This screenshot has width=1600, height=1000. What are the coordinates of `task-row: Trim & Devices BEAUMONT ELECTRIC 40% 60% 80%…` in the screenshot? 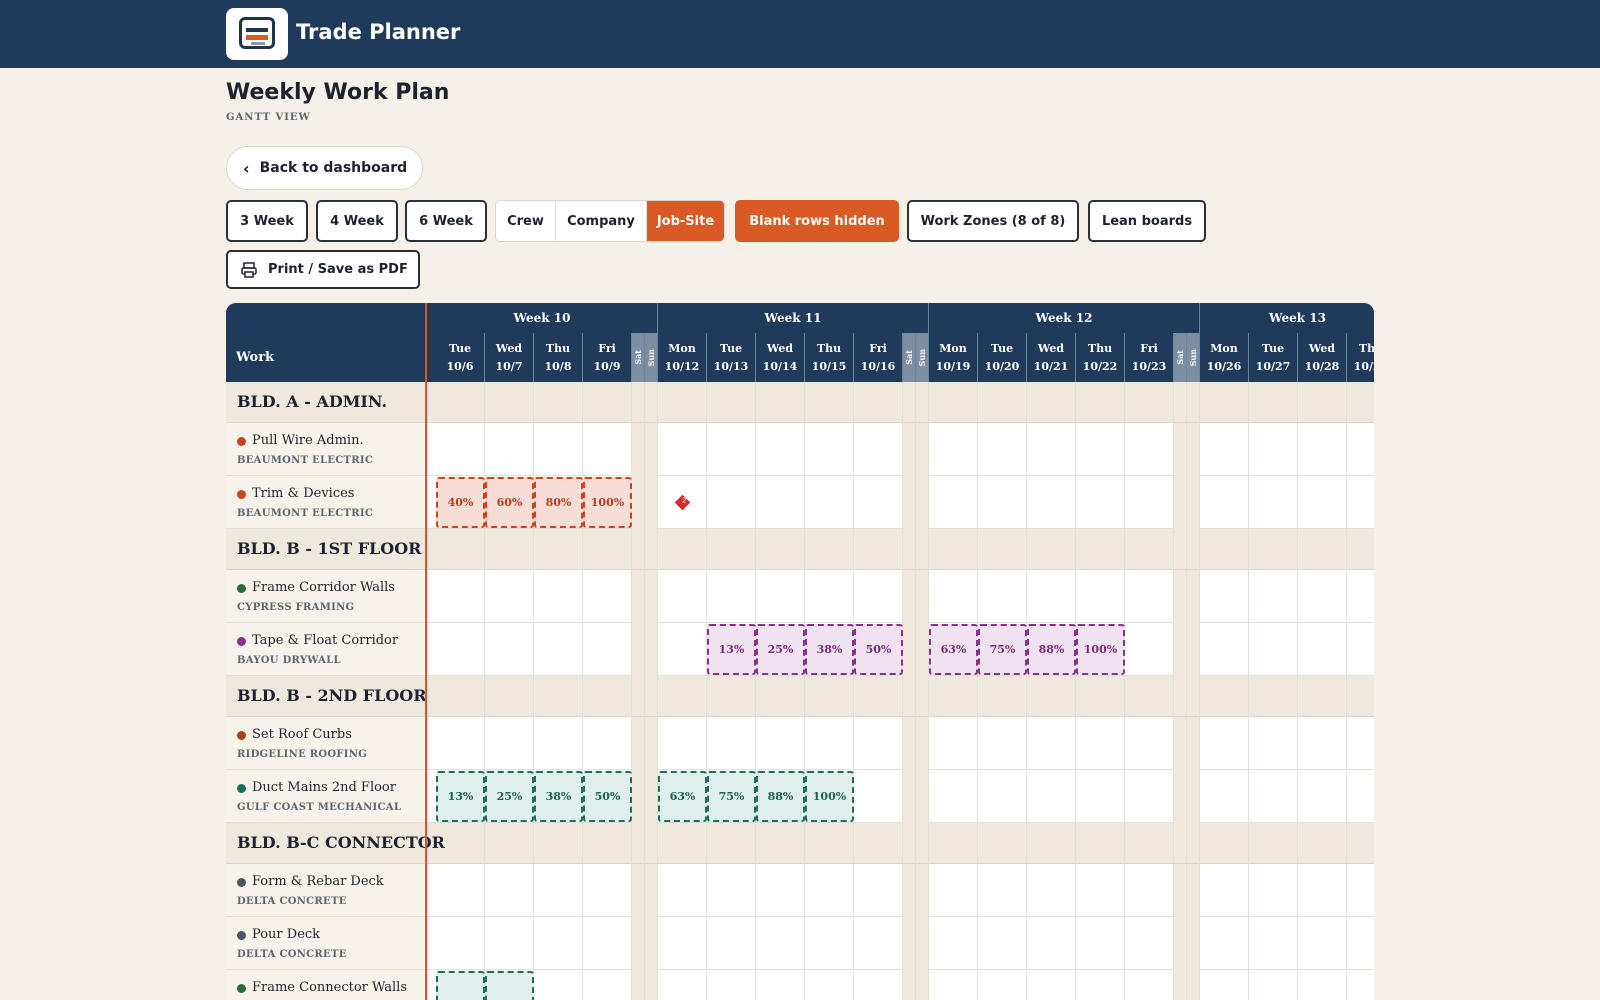 It's located at (800, 502).